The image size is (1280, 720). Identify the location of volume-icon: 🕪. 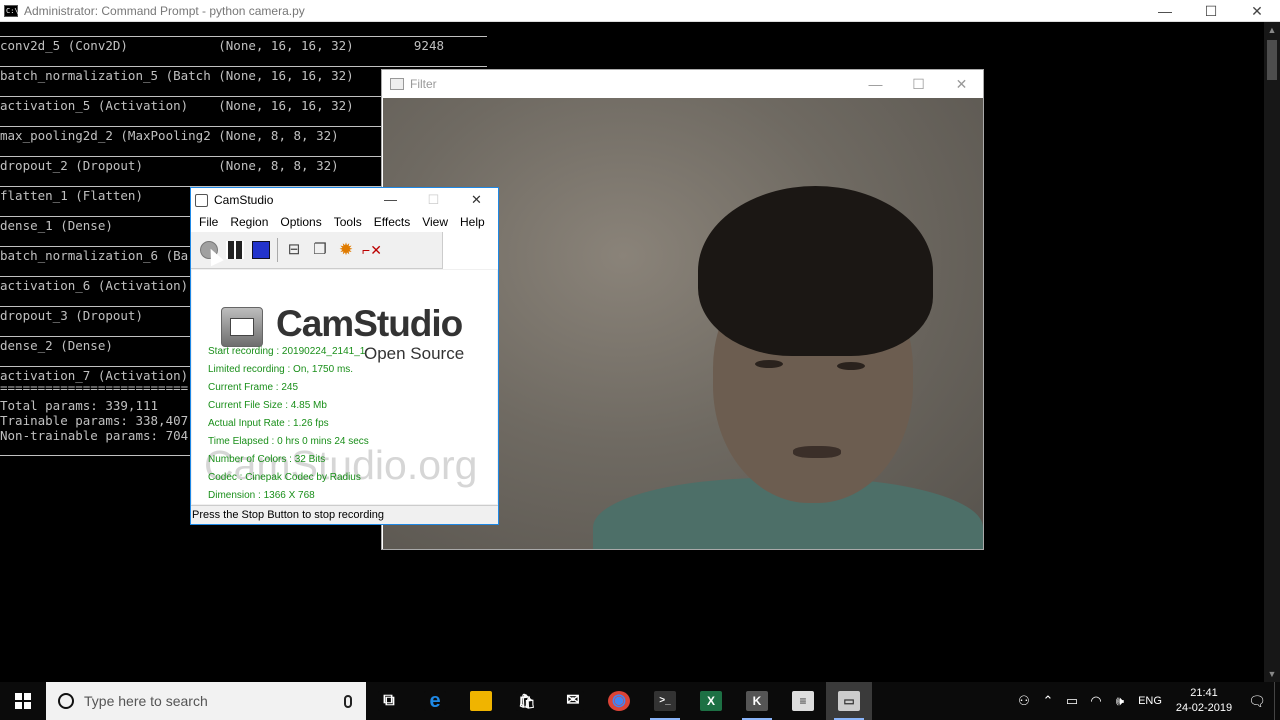
(1120, 701).